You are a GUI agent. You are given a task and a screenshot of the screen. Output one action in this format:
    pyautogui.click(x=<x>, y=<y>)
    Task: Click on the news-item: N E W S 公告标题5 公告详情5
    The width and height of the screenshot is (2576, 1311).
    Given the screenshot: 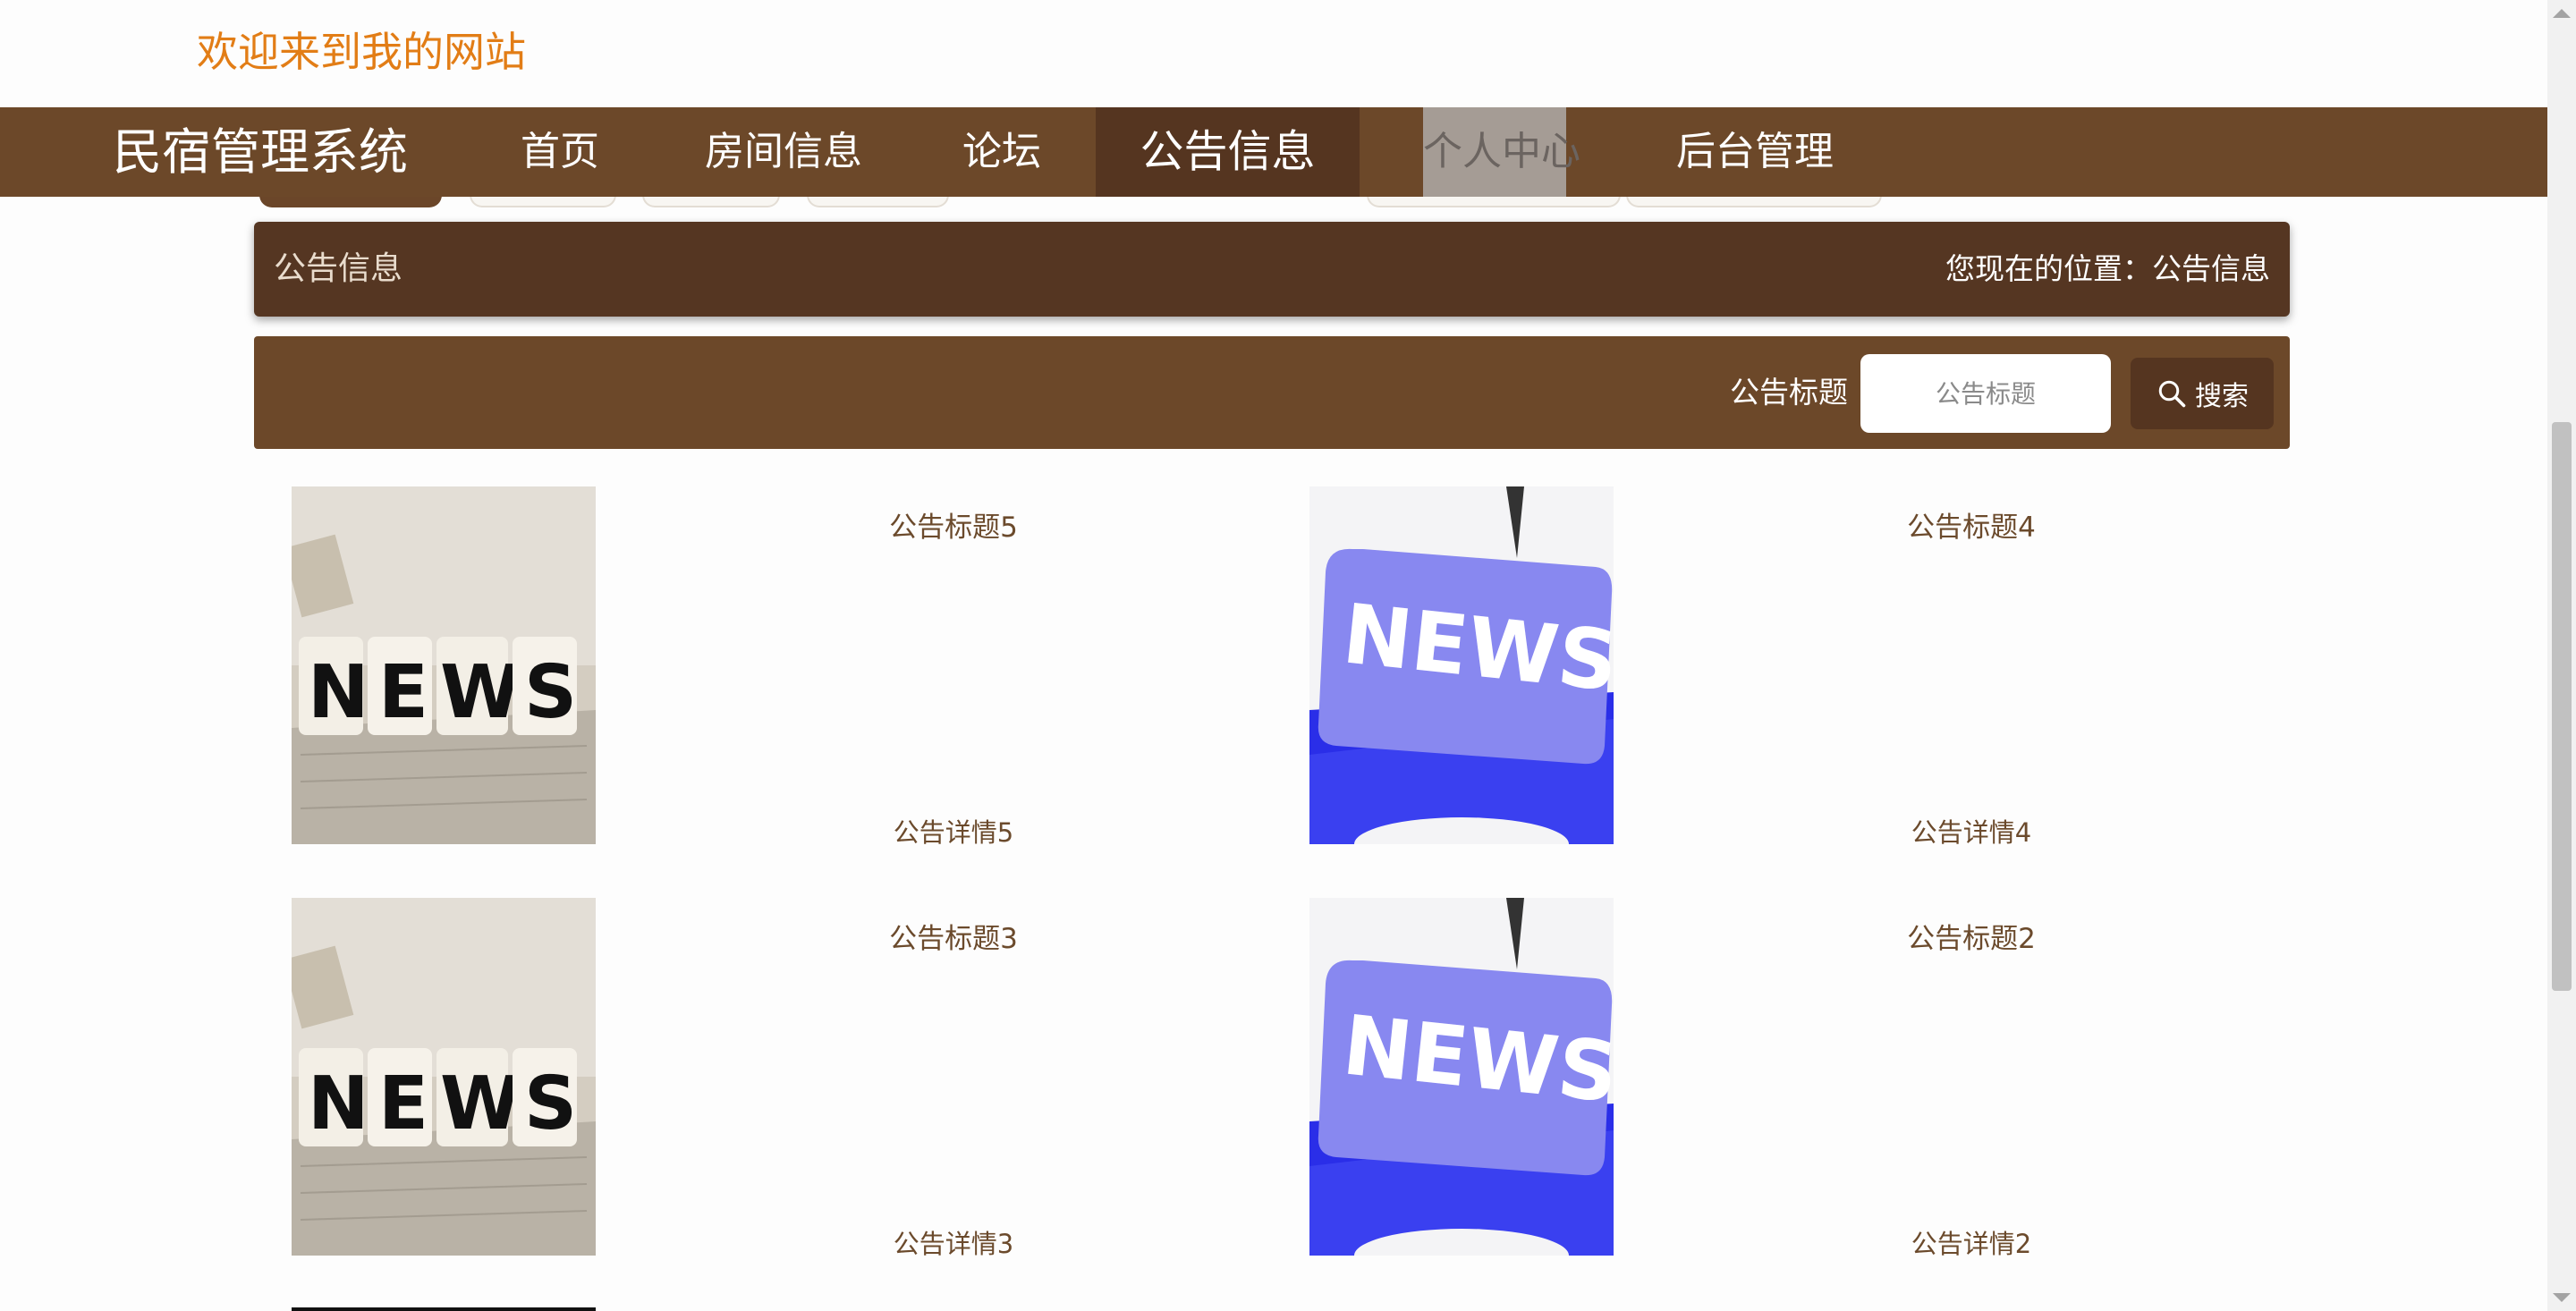 What is the action you would take?
    pyautogui.click(x=801, y=667)
    